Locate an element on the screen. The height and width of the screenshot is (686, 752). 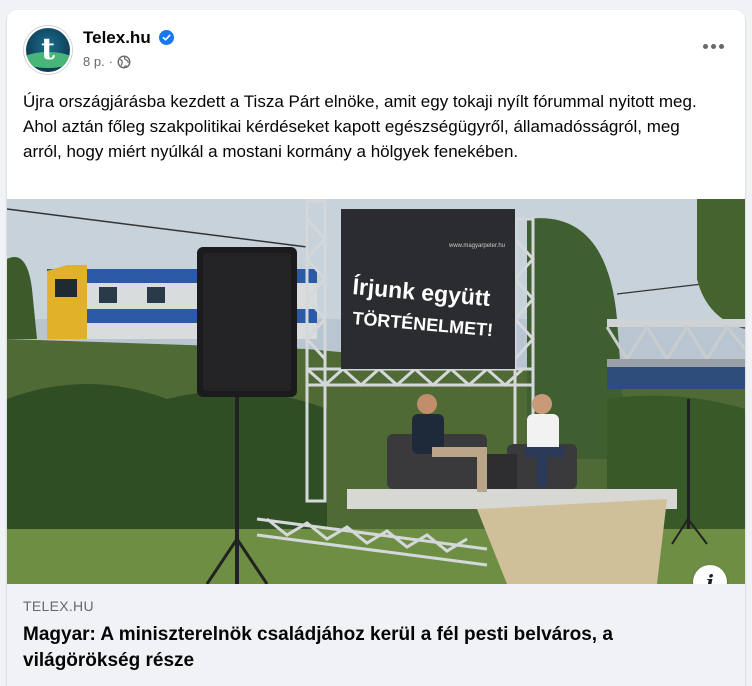
post-timestamp: 8 p. is located at coordinates (94, 61).